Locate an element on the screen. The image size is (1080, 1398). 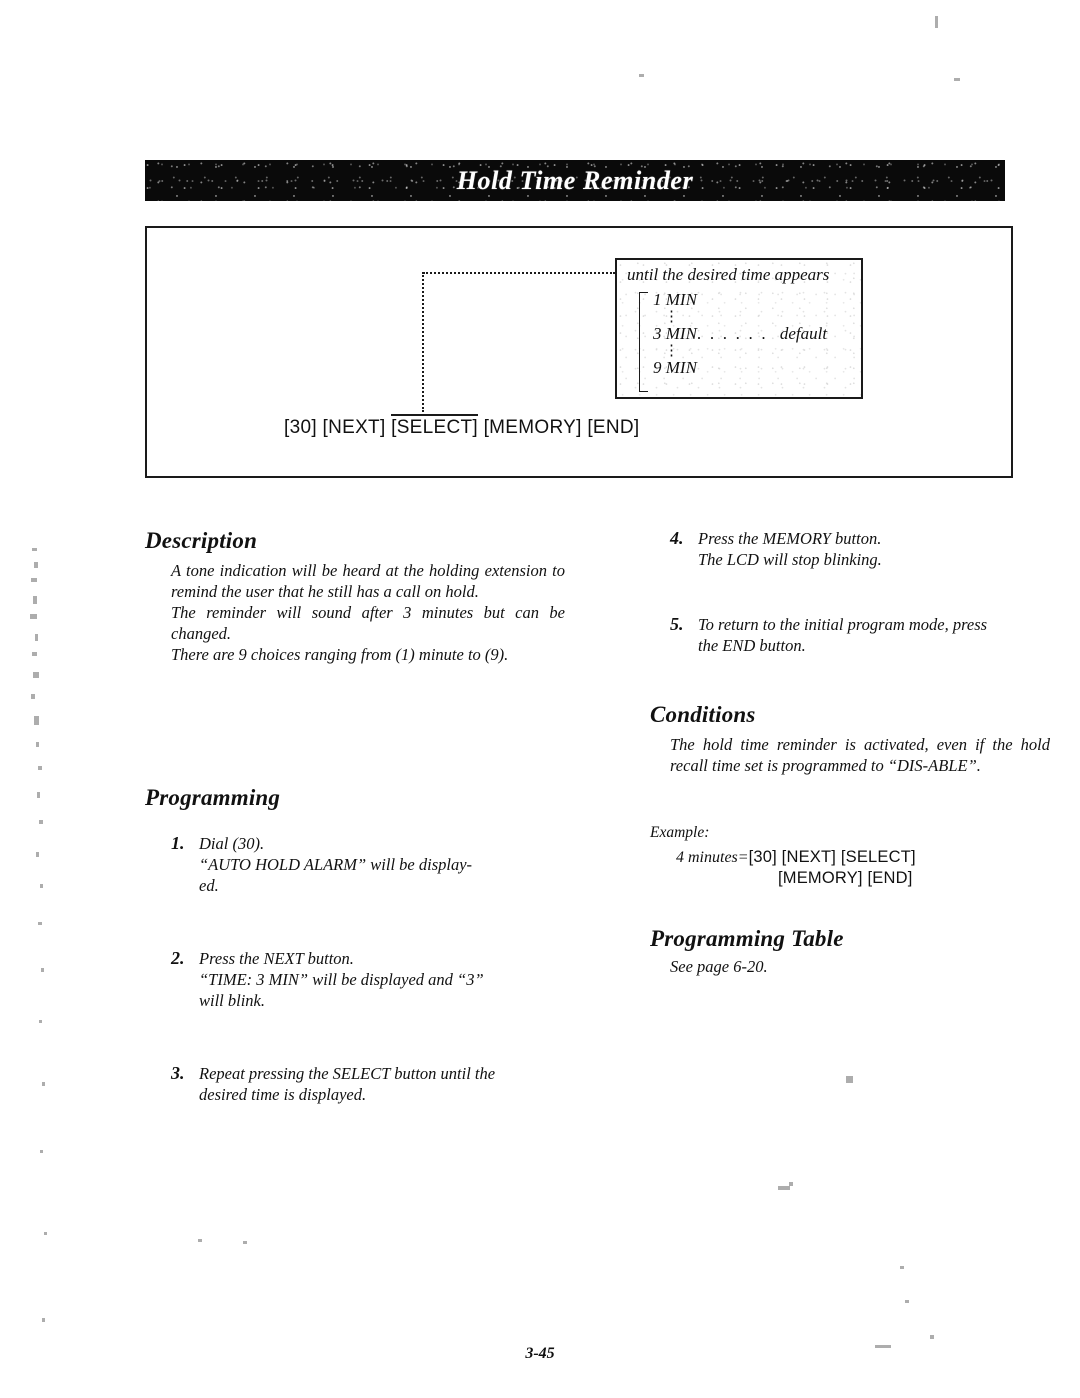
programming-table-heading: Programming Table is located at coordinates (747, 938).